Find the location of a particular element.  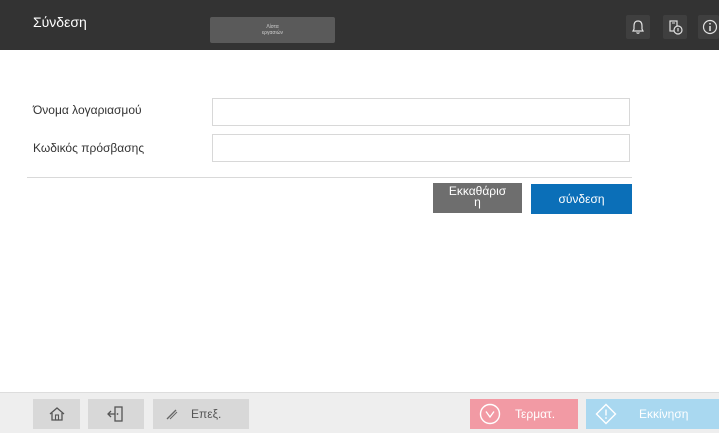

stop-label: Τερματ. is located at coordinates (535, 414).